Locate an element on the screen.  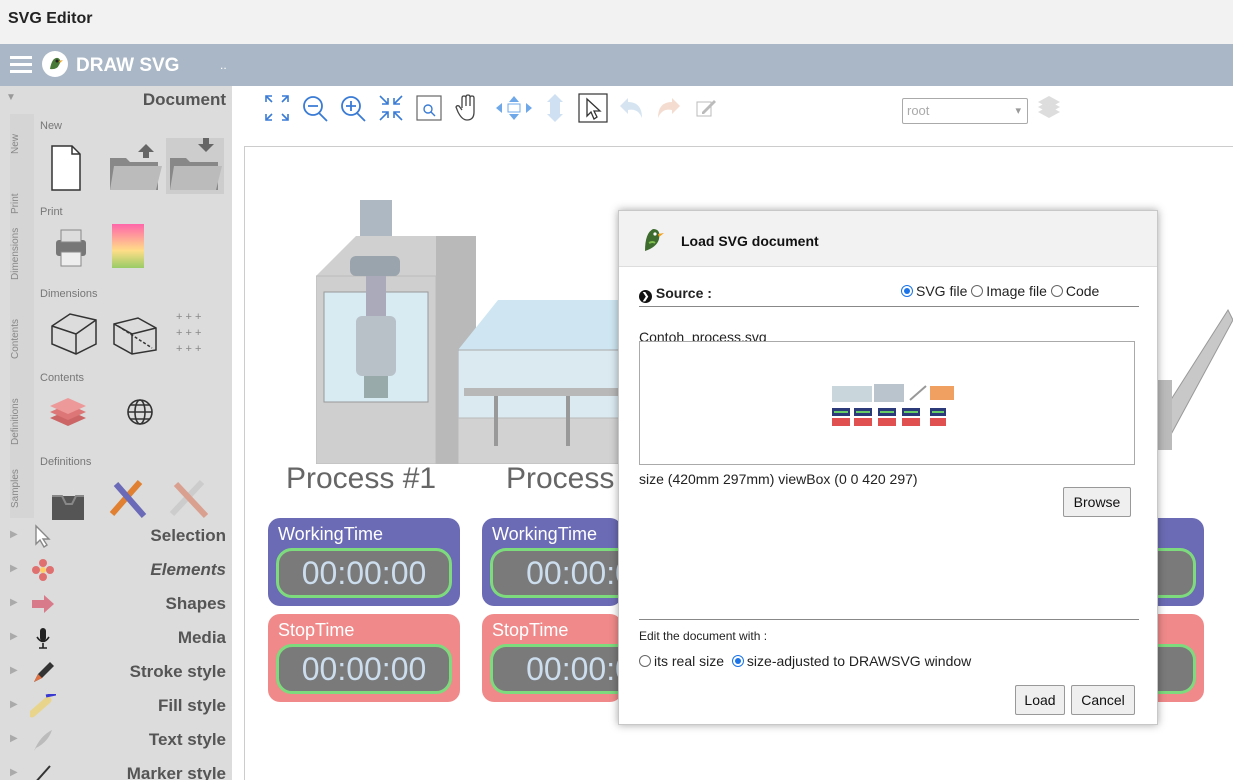
size-info: size (420mm 297mm) viewBox (0 0 420 297) is located at coordinates (778, 479).